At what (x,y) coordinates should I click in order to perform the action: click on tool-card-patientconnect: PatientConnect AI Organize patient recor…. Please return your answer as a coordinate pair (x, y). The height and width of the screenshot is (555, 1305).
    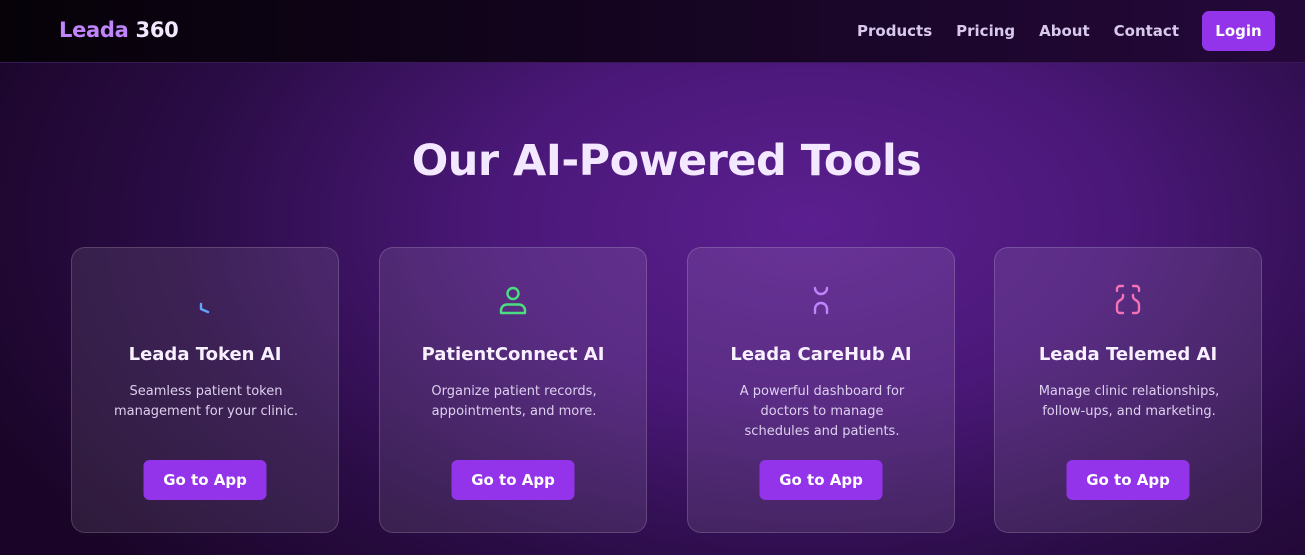
    Looking at the image, I should click on (513, 390).